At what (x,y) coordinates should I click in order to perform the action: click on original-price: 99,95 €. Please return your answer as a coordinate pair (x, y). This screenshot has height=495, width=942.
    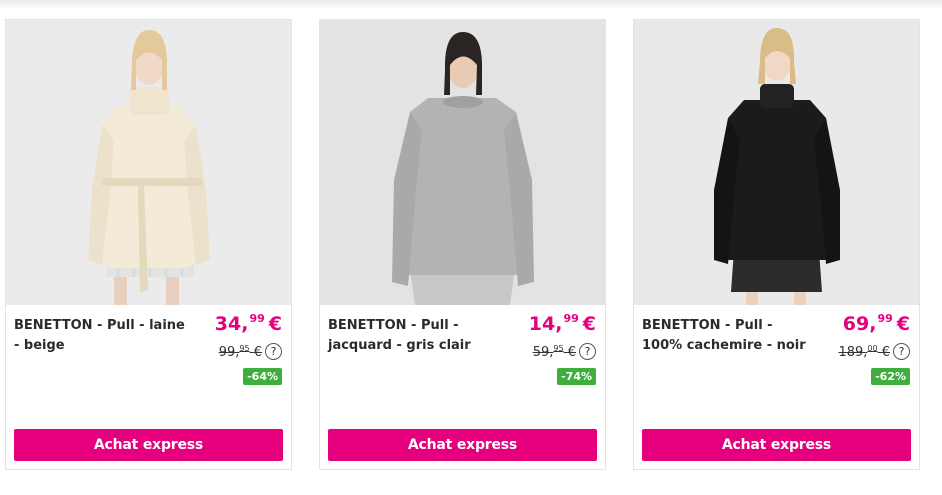
    Looking at the image, I should click on (240, 352).